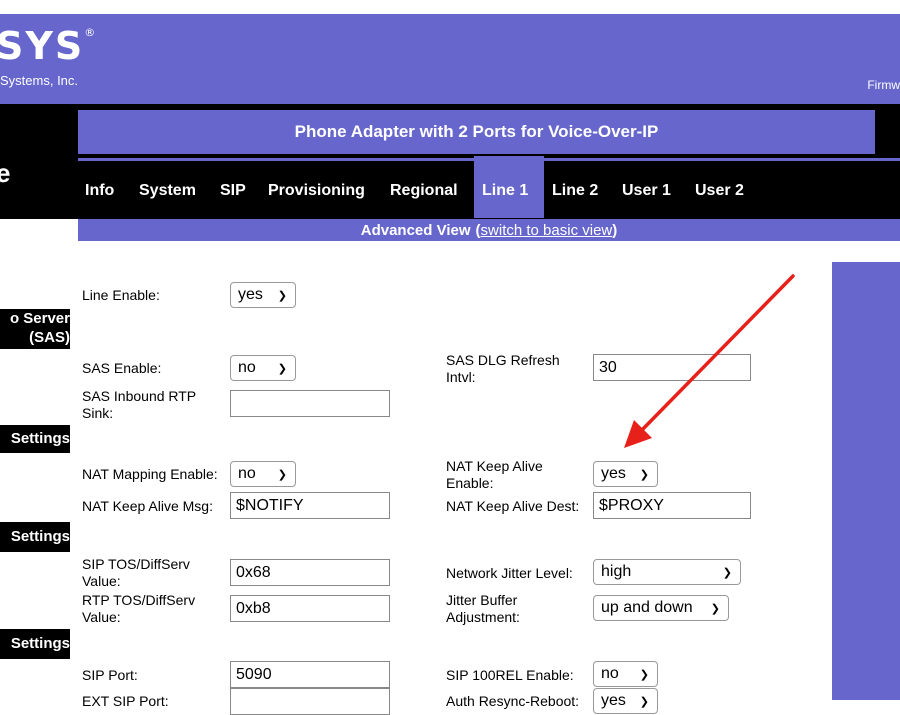 The width and height of the screenshot is (900, 715). I want to click on annotation-arrow-icon, so click(709, 361).